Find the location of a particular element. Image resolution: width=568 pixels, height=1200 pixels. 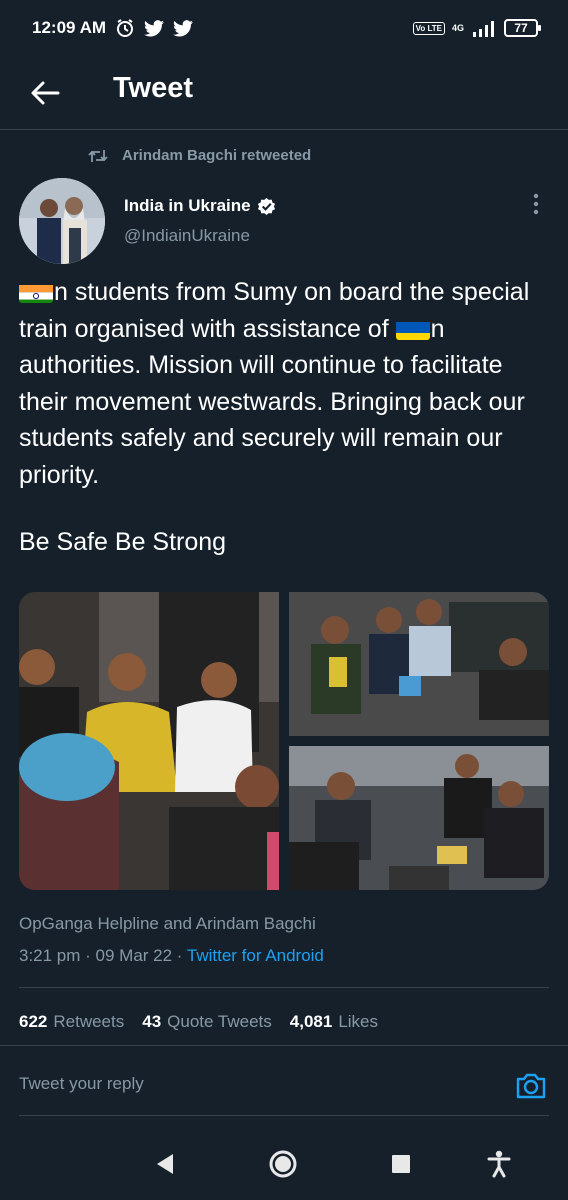

system-nav-bar is located at coordinates (284, 1165).